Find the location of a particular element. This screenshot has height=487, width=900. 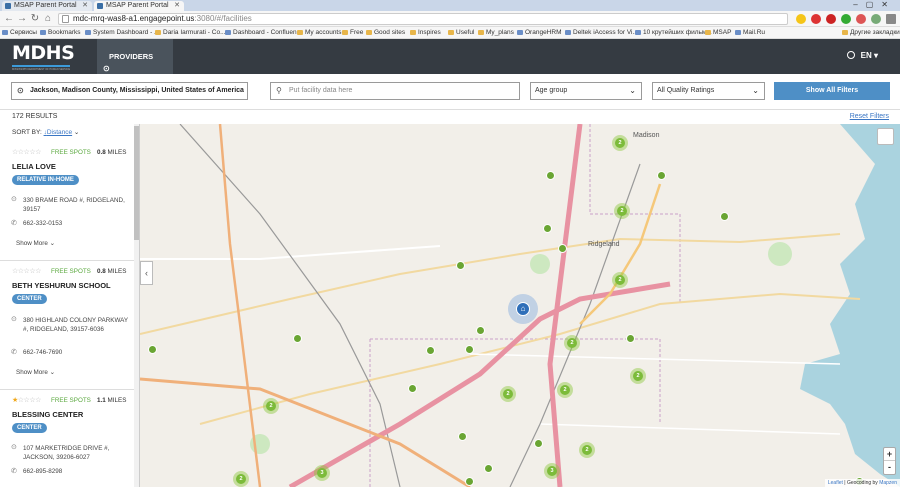

mdhs-logo: MDHS is located at coordinates (43, 53).